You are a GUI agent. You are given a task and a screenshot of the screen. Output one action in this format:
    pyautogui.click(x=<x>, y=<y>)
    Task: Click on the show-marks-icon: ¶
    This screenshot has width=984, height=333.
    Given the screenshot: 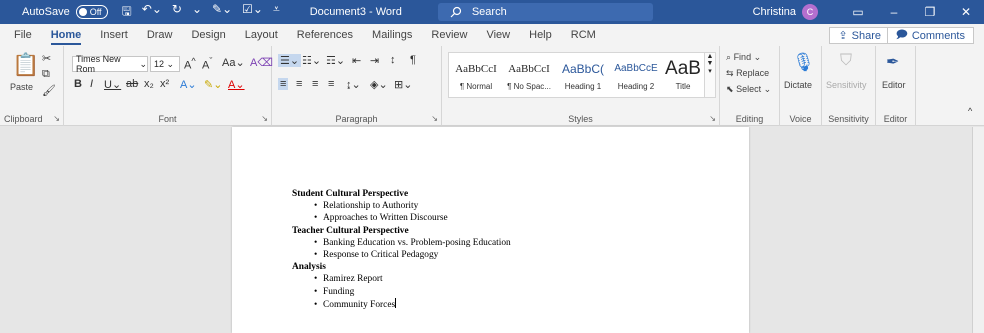 What is the action you would take?
    pyautogui.click(x=413, y=60)
    